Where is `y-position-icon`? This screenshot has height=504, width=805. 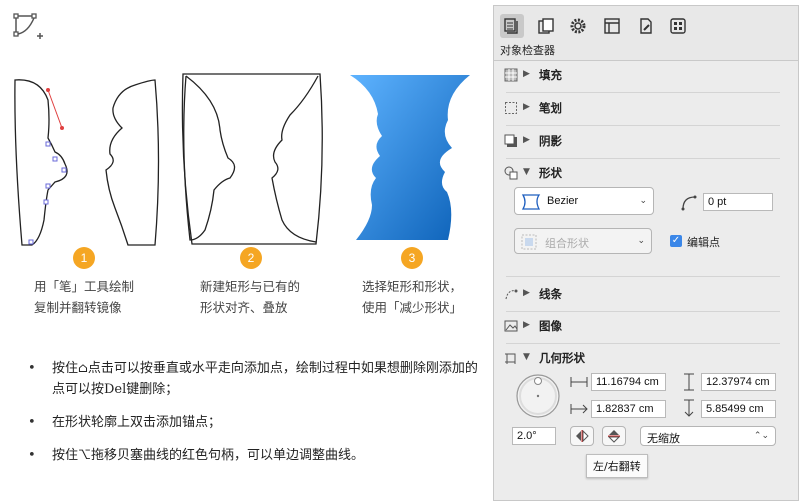 y-position-icon is located at coordinates (689, 408).